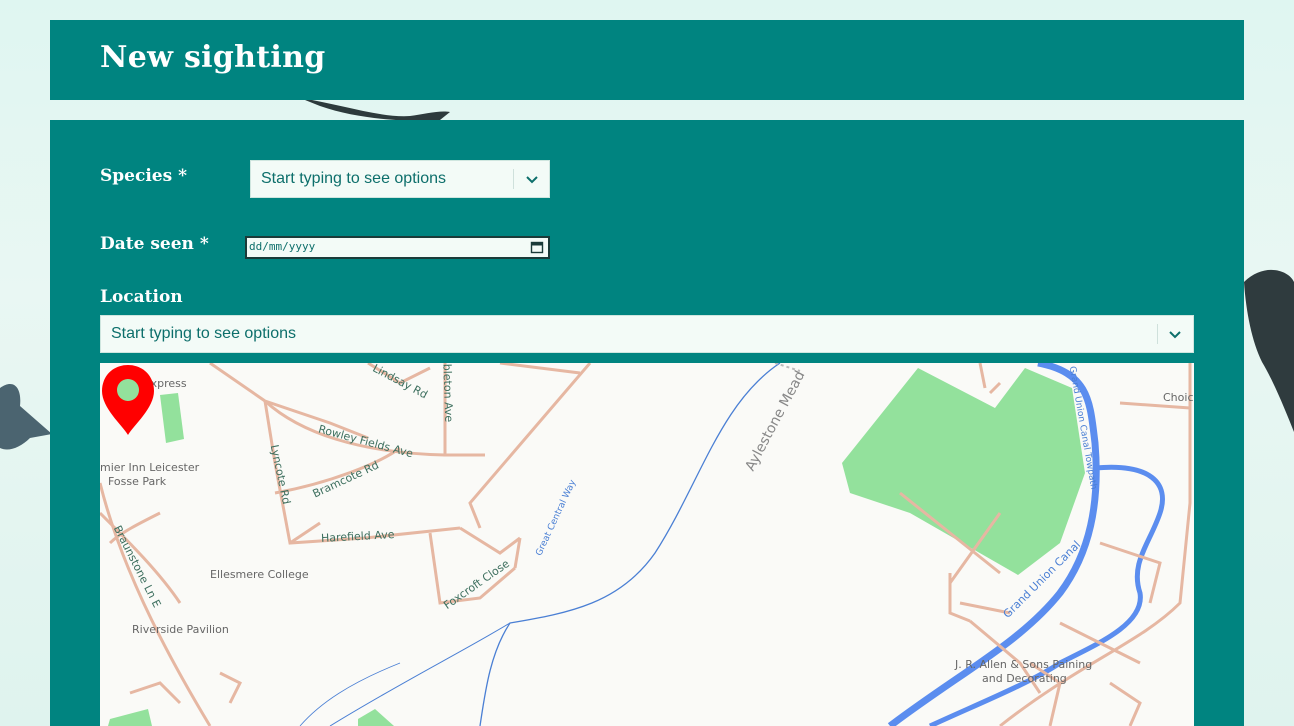 The image size is (1294, 726). Describe the element at coordinates (448, 393) in the screenshot. I see `map-label: nbleton Ave` at that location.